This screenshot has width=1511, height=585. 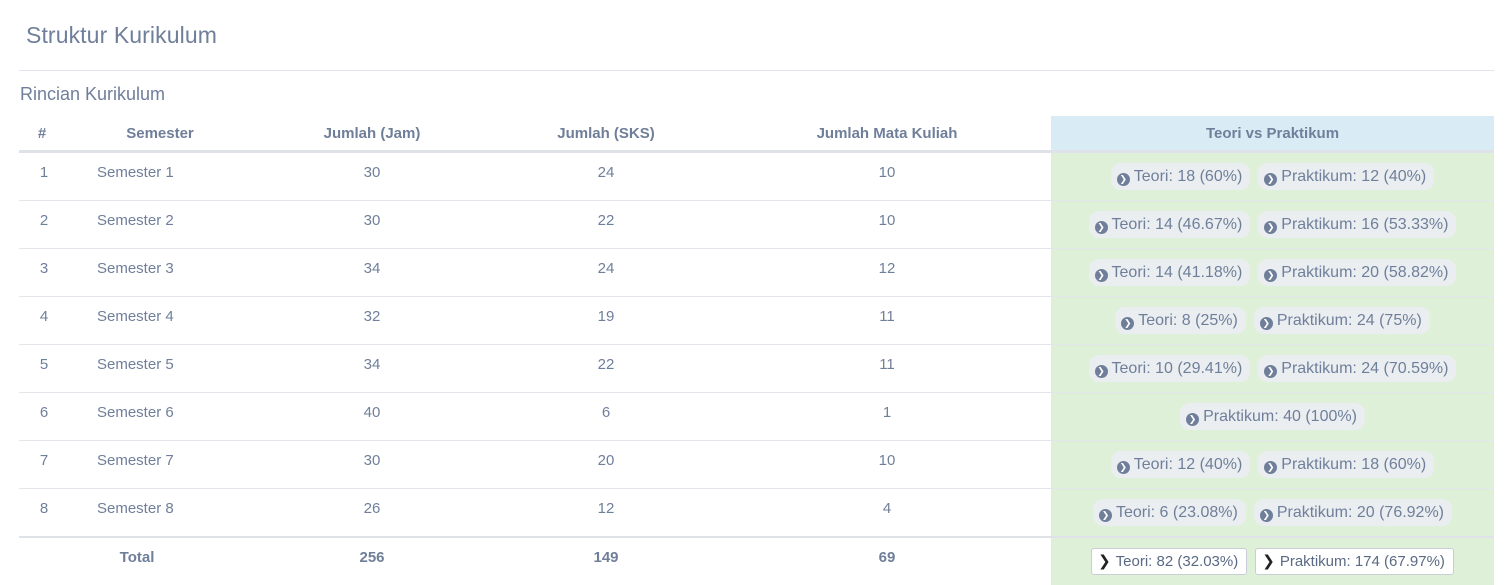 What do you see at coordinates (372, 416) in the screenshot?
I see `row-jumlah-jam: 40` at bounding box center [372, 416].